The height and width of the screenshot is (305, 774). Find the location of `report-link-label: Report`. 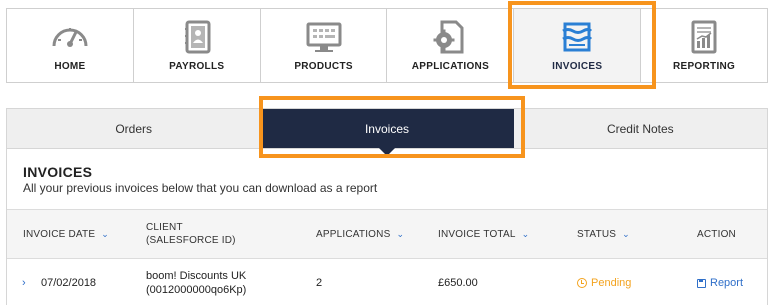

report-link-label: Report is located at coordinates (727, 283).